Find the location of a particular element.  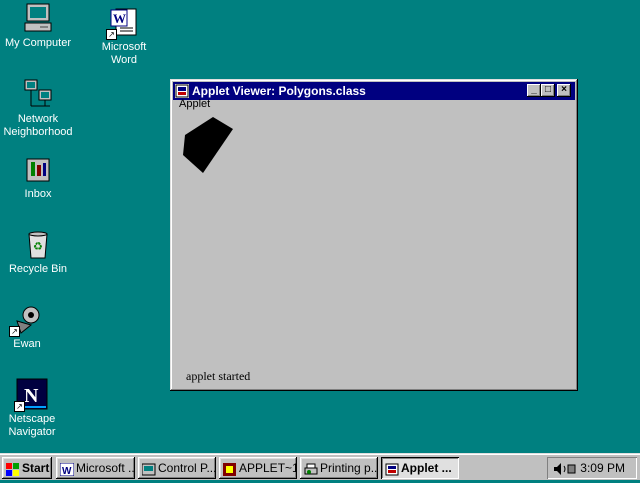

desktop-icon-my-computer: My Computer is located at coordinates (38, 26).